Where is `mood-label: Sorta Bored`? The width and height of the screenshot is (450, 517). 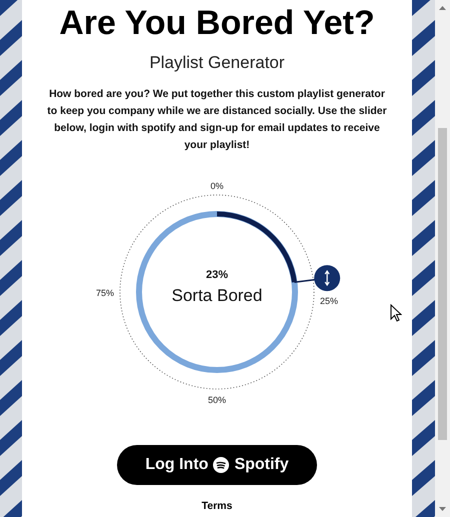 mood-label: Sorta Bored is located at coordinates (217, 295).